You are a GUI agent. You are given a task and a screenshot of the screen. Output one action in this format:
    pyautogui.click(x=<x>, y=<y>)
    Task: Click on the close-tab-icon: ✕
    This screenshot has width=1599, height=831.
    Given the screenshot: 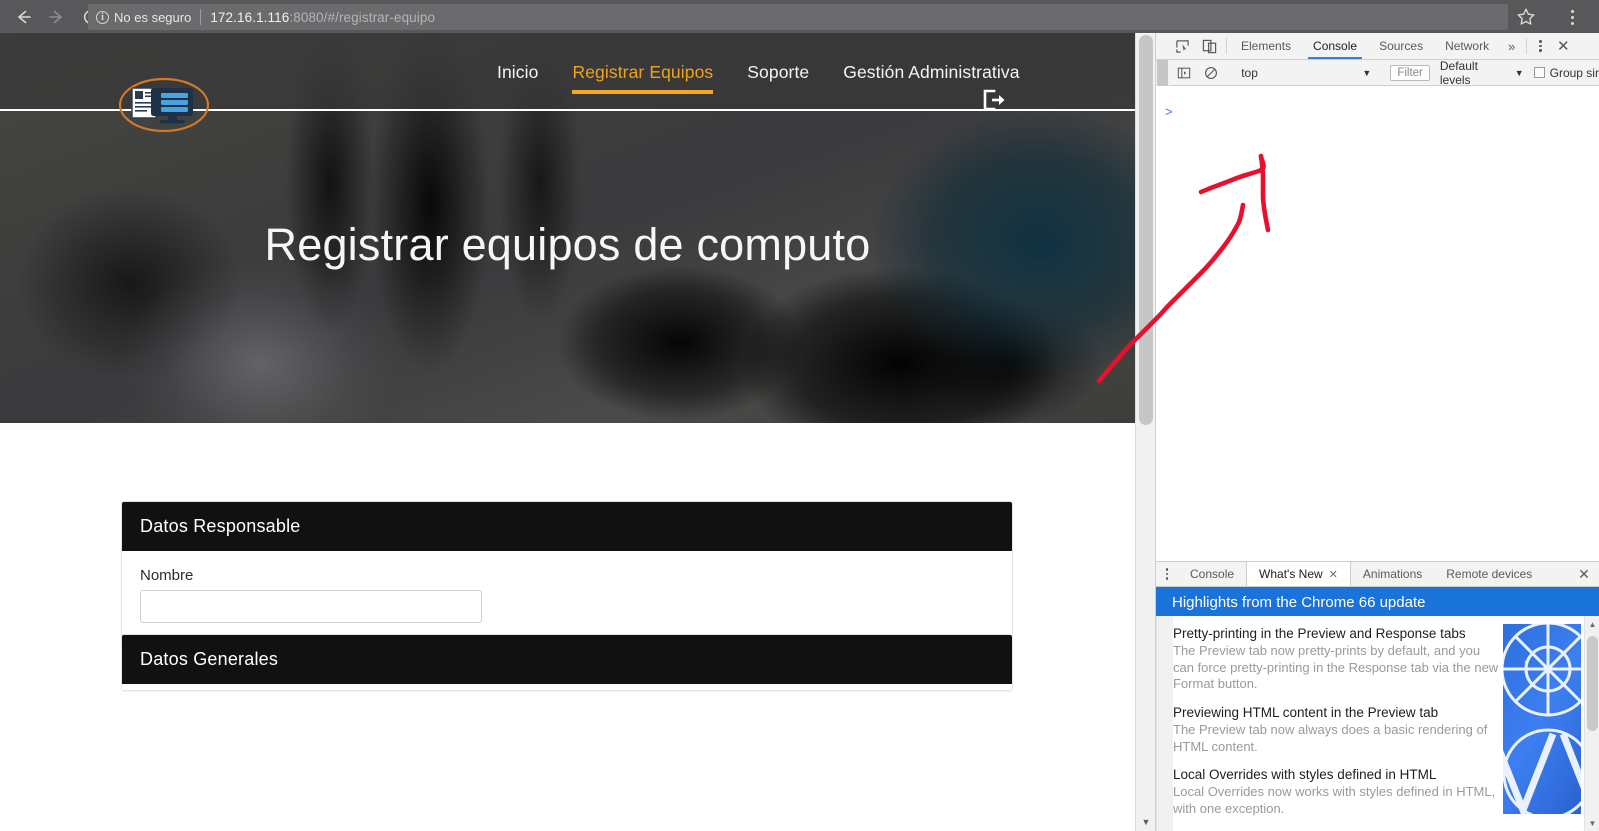 What is the action you would take?
    pyautogui.click(x=1333, y=574)
    